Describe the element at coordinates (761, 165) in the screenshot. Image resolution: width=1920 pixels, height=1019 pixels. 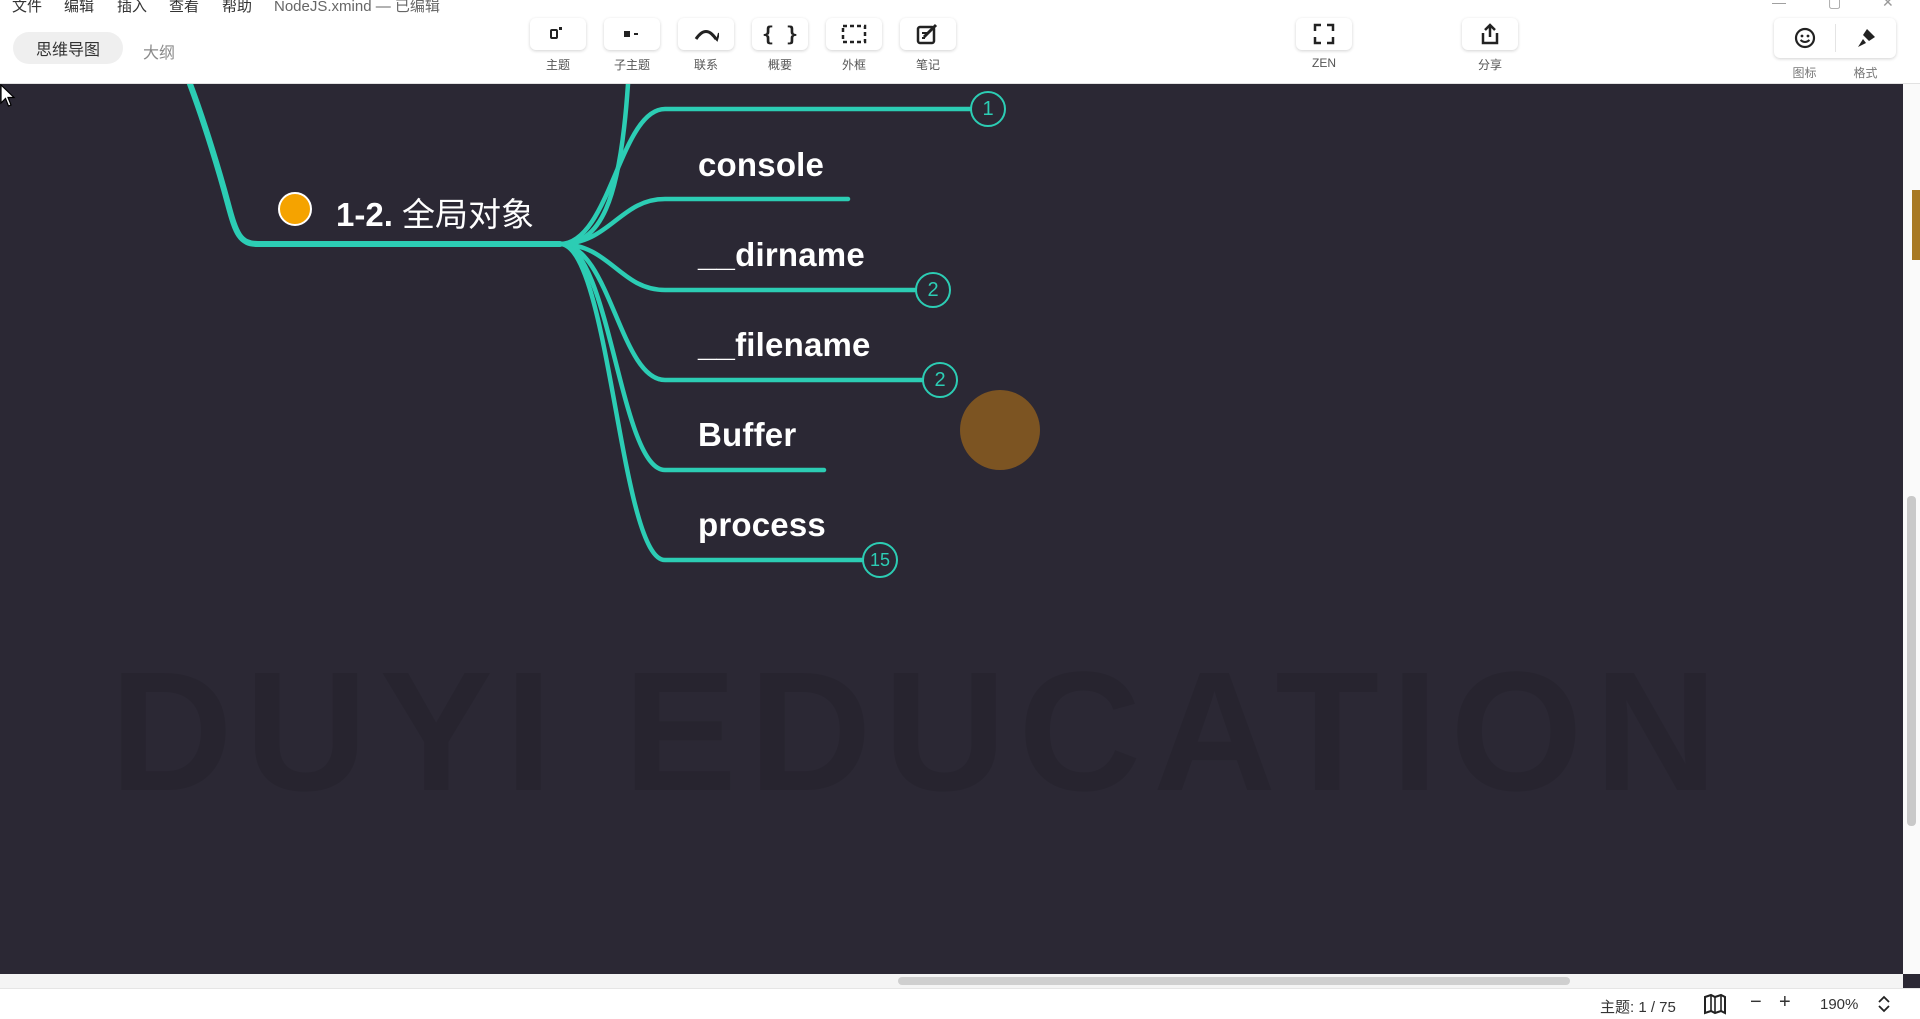
I see `subtopic-console: console` at that location.